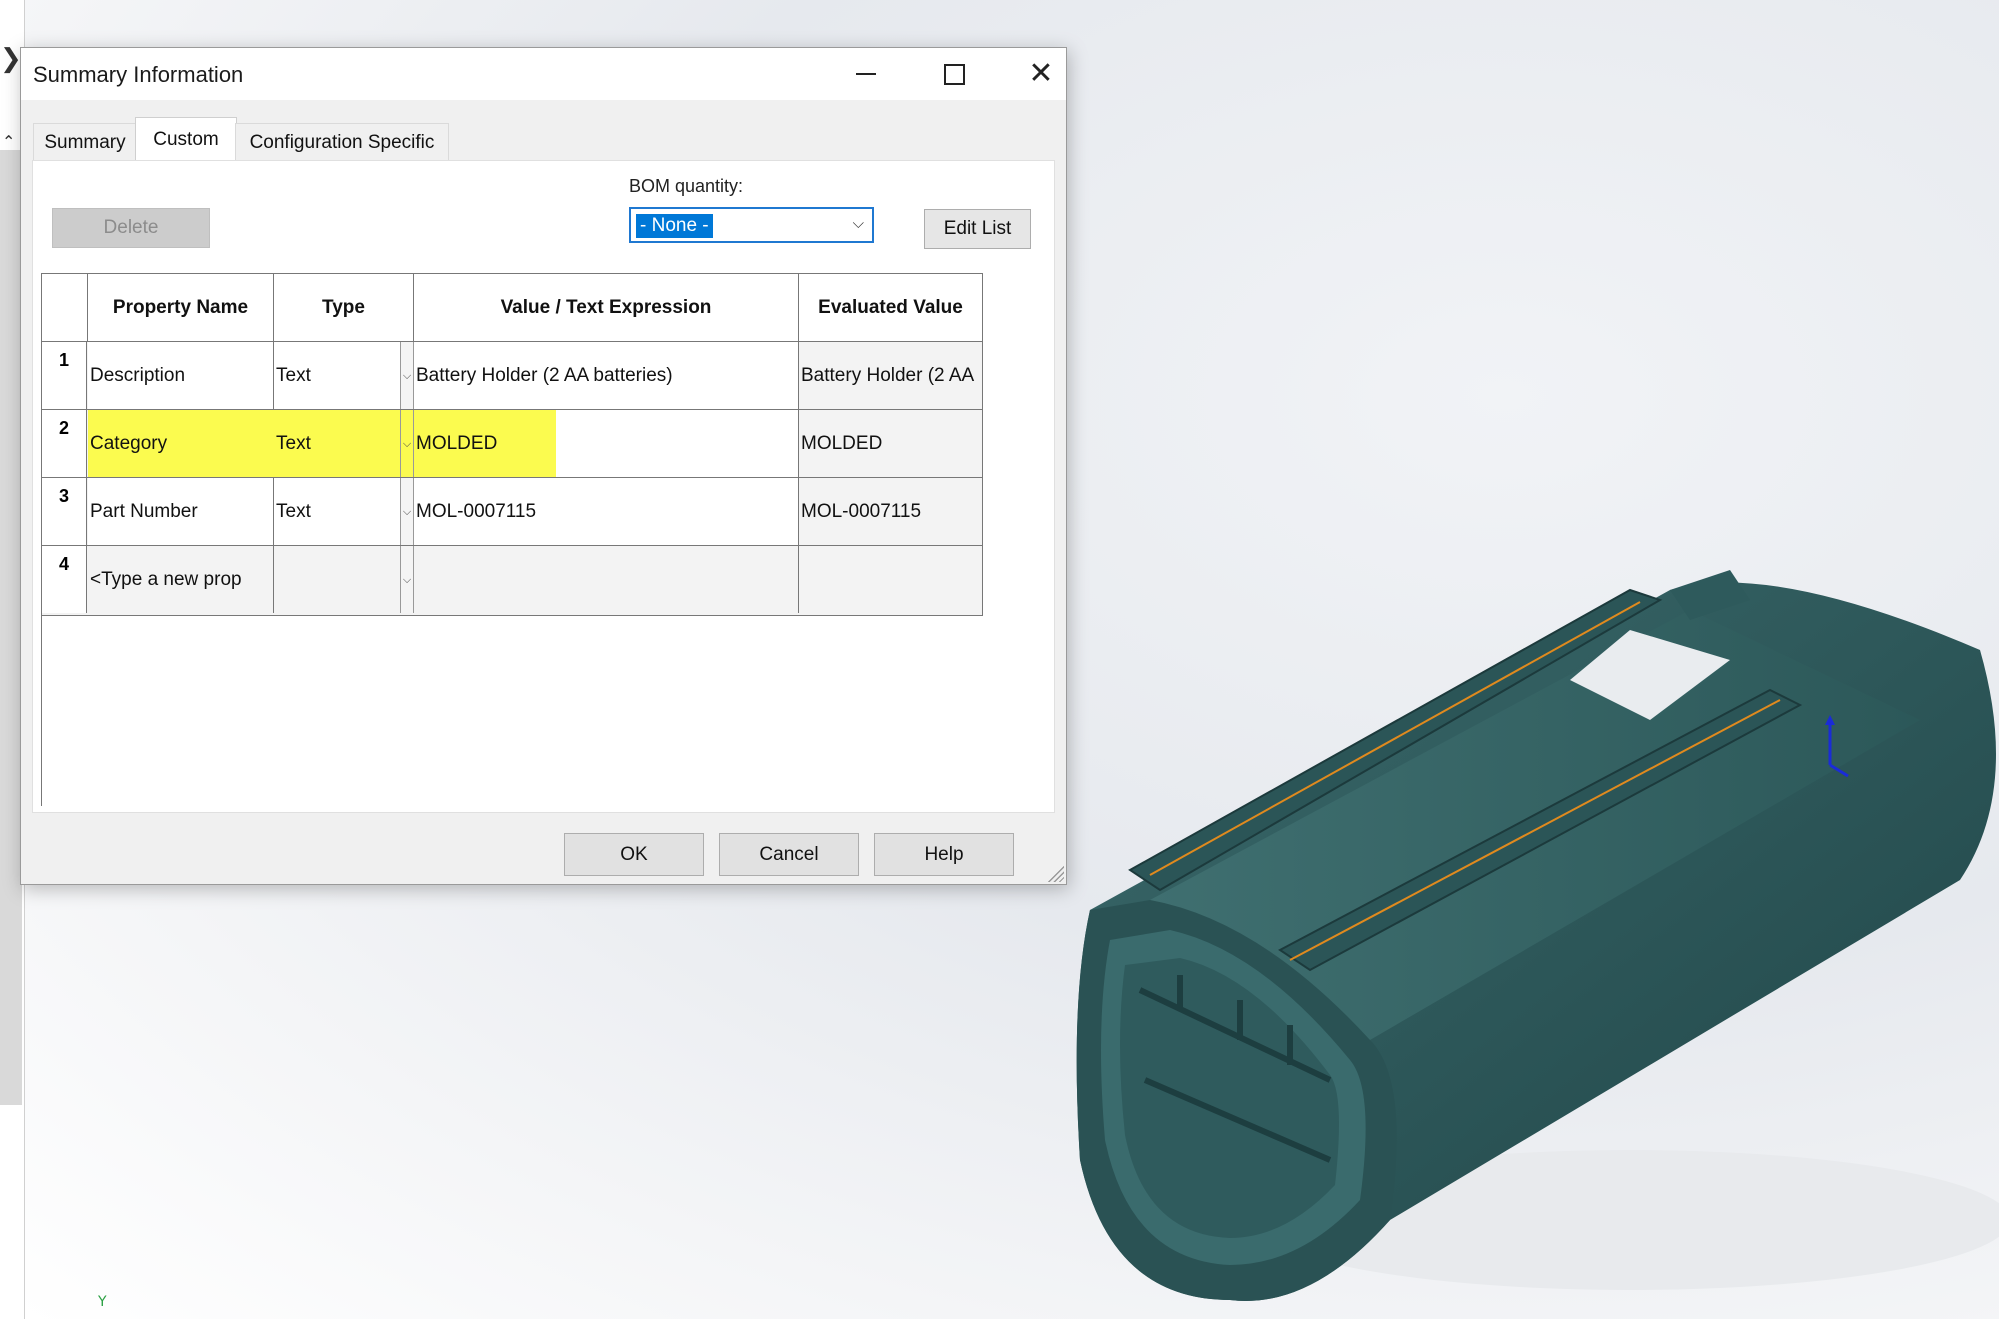 Image resolution: width=1999 pixels, height=1319 pixels. What do you see at coordinates (543, 74) in the screenshot?
I see `dialog-titlebar: Summary Information ✕` at bounding box center [543, 74].